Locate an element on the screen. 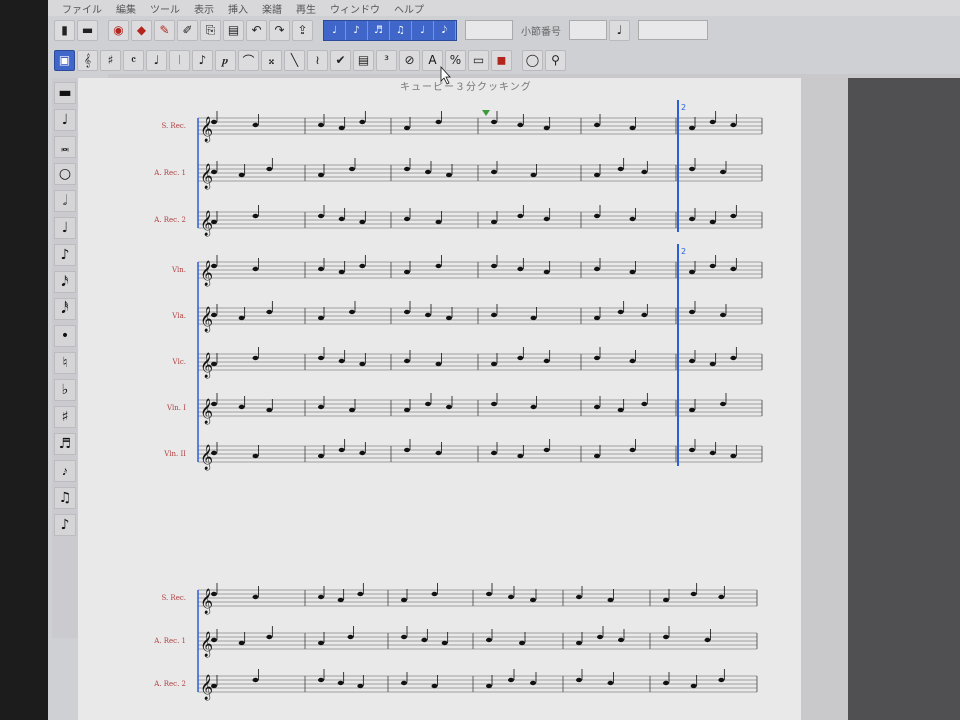 The width and height of the screenshot is (960, 720). staff: Vln. II 𝄞 is located at coordinates (463, 454).